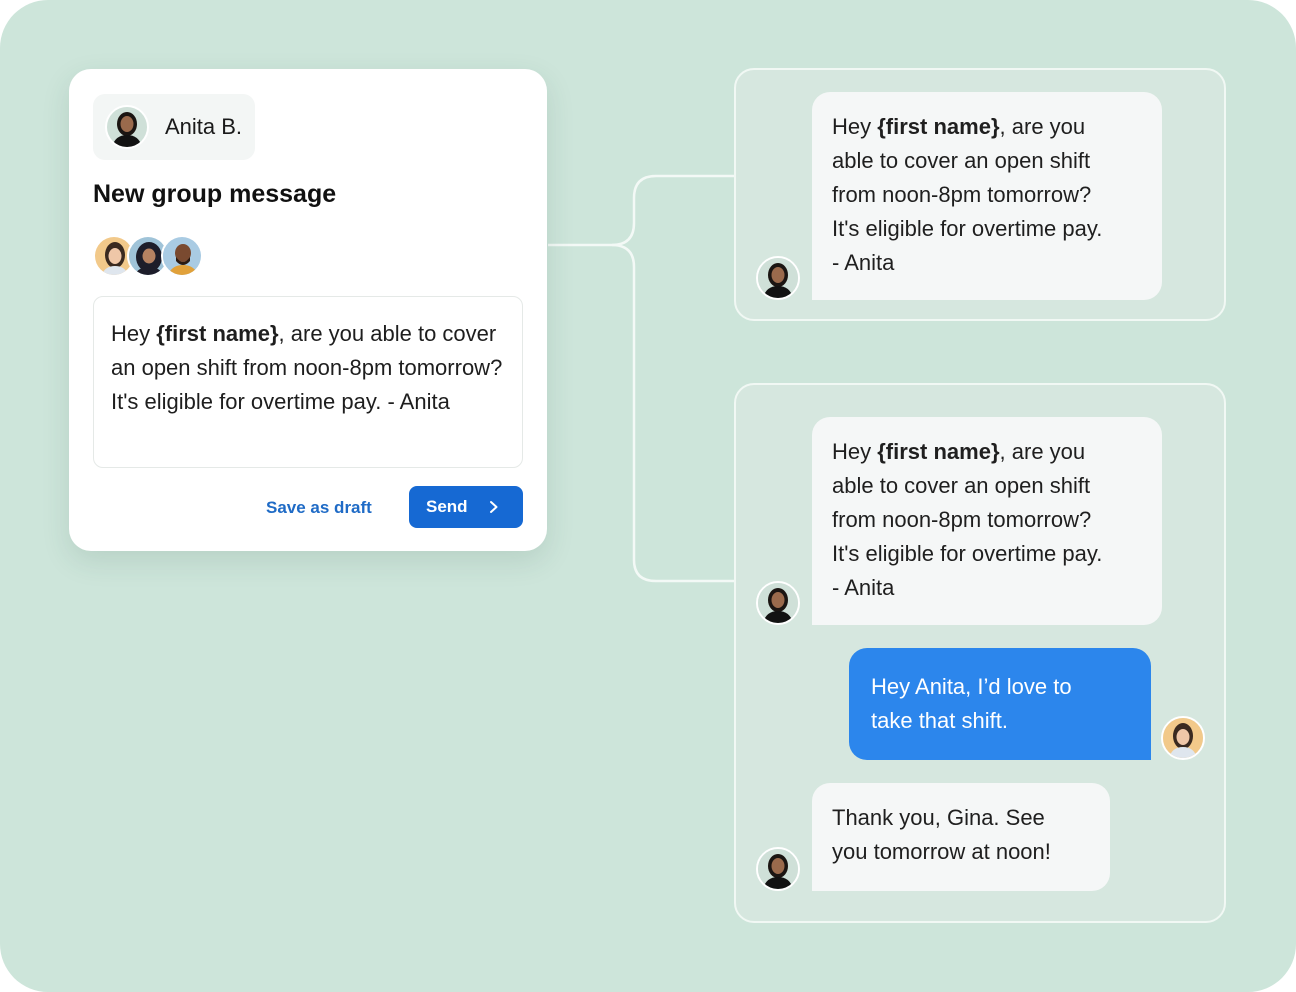 Image resolution: width=1296 pixels, height=992 pixels. Describe the element at coordinates (938, 817) in the screenshot. I see `message-line: Thank you, Gina. See` at that location.